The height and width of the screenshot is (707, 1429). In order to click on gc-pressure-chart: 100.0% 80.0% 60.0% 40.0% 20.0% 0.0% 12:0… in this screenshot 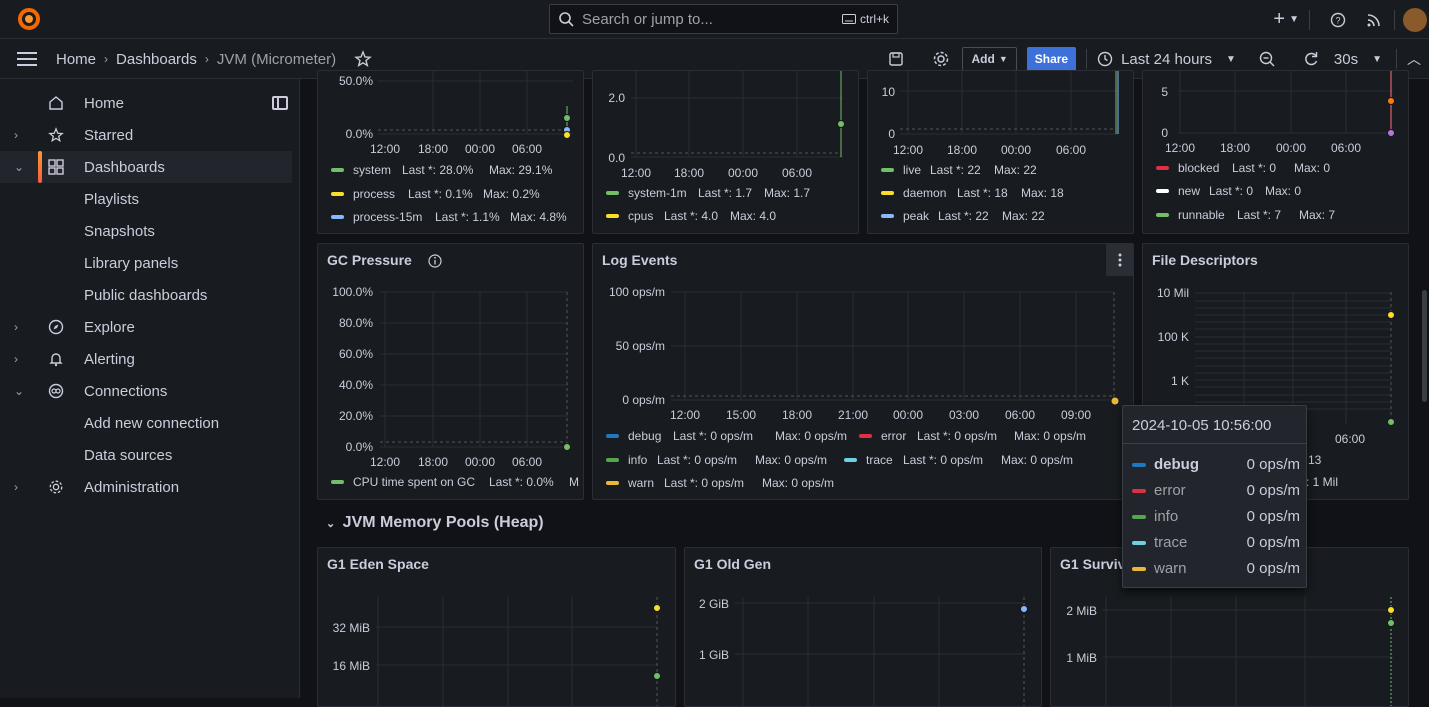, I will do `click(455, 387)`.